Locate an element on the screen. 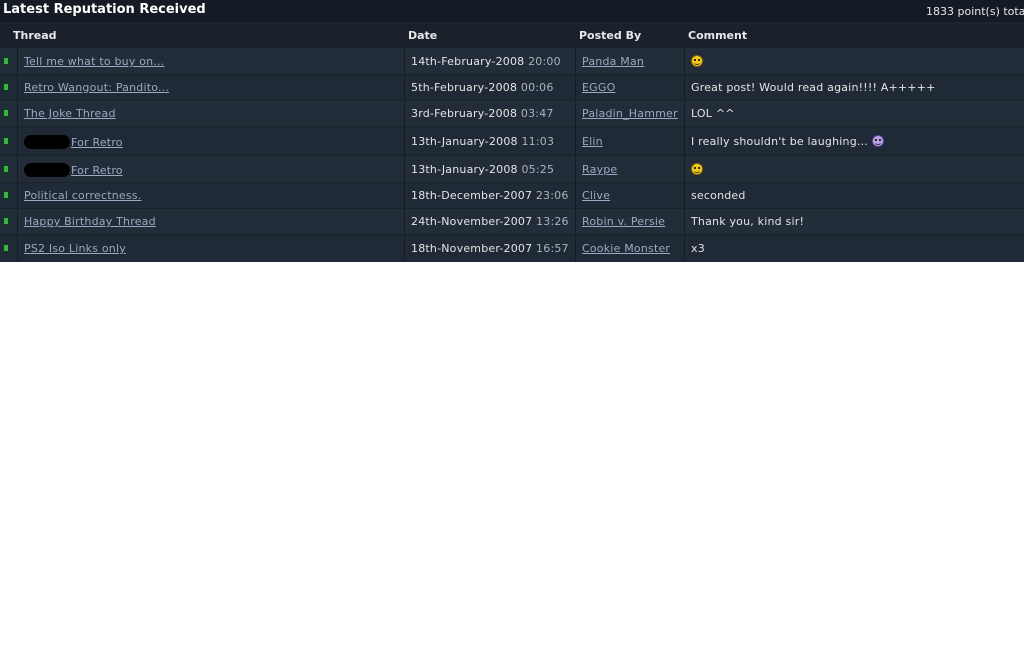  comment-cell: Thank you, kind sir! is located at coordinates (747, 221).